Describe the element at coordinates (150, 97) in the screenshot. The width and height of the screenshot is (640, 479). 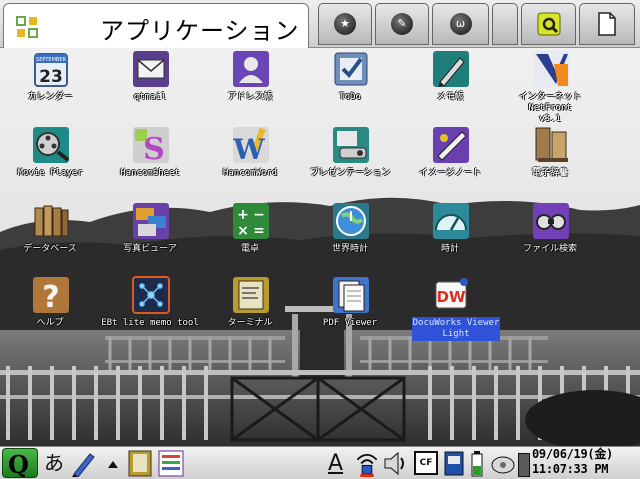
I see `app-label: qtmail` at that location.